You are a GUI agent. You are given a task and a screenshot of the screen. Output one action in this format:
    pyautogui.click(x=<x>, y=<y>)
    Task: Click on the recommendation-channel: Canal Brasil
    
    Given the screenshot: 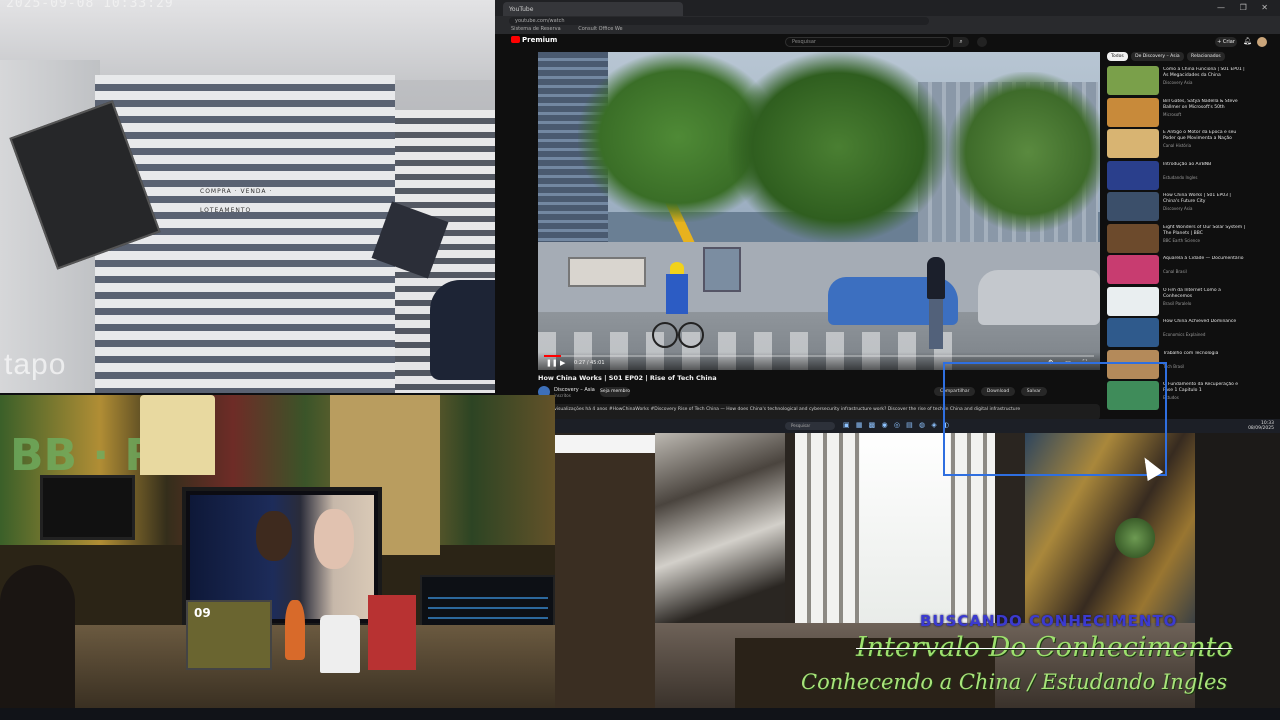 What is the action you would take?
    pyautogui.click(x=1175, y=271)
    